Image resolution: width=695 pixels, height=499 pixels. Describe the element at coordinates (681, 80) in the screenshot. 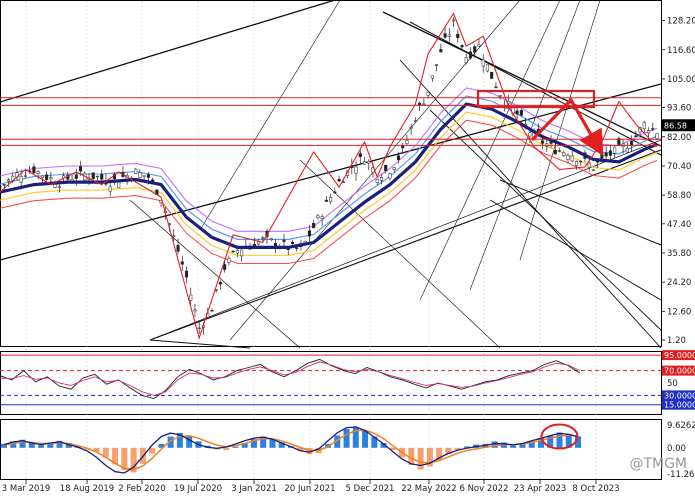

I see `price-tick-label: 105.00` at that location.